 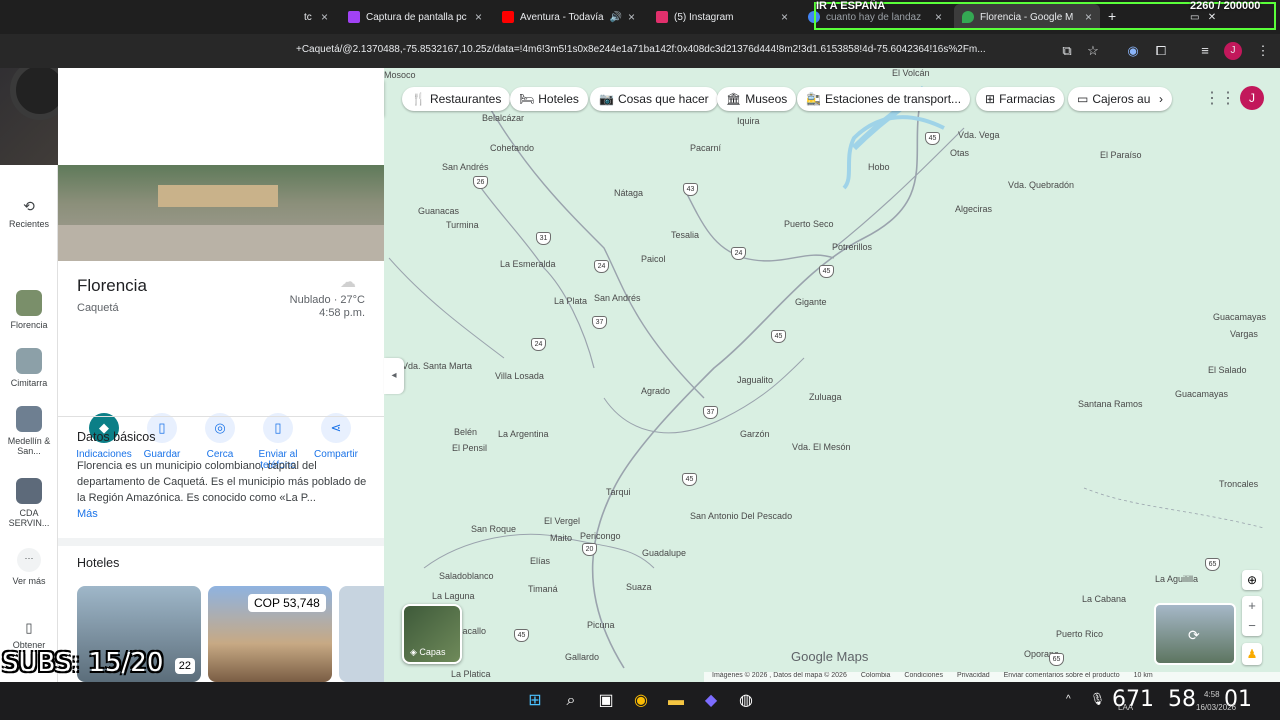 I want to click on tray-chevron-icon: ^, so click(x=1068, y=699).